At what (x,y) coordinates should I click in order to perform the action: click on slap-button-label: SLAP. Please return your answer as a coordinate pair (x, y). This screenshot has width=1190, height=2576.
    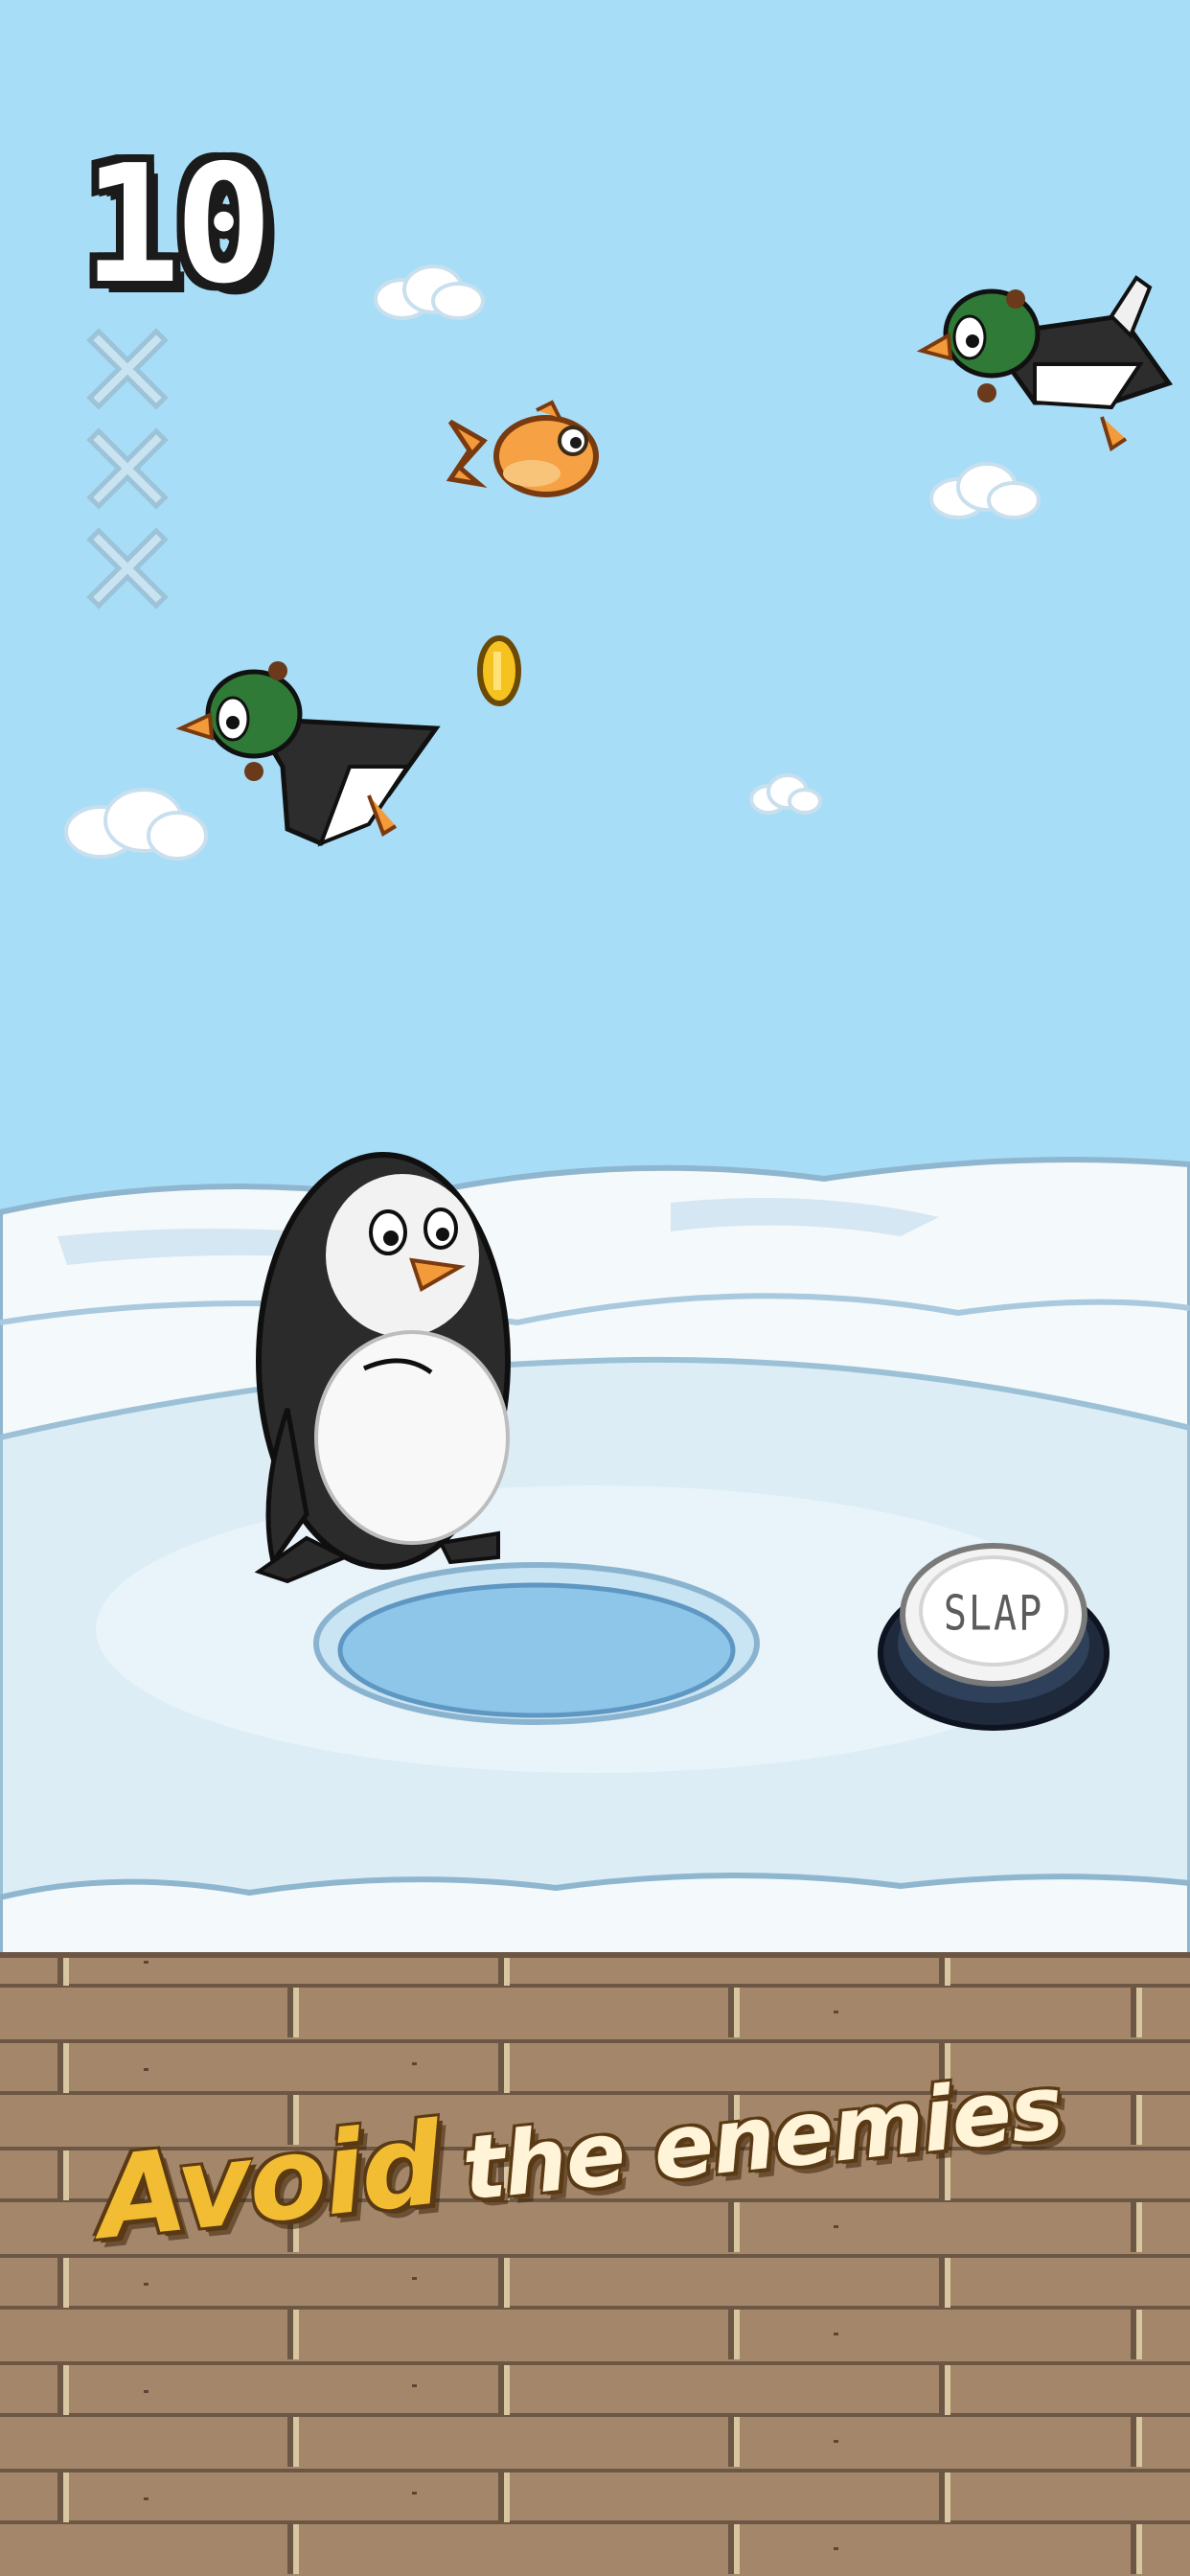
    Looking at the image, I should click on (994, 1614).